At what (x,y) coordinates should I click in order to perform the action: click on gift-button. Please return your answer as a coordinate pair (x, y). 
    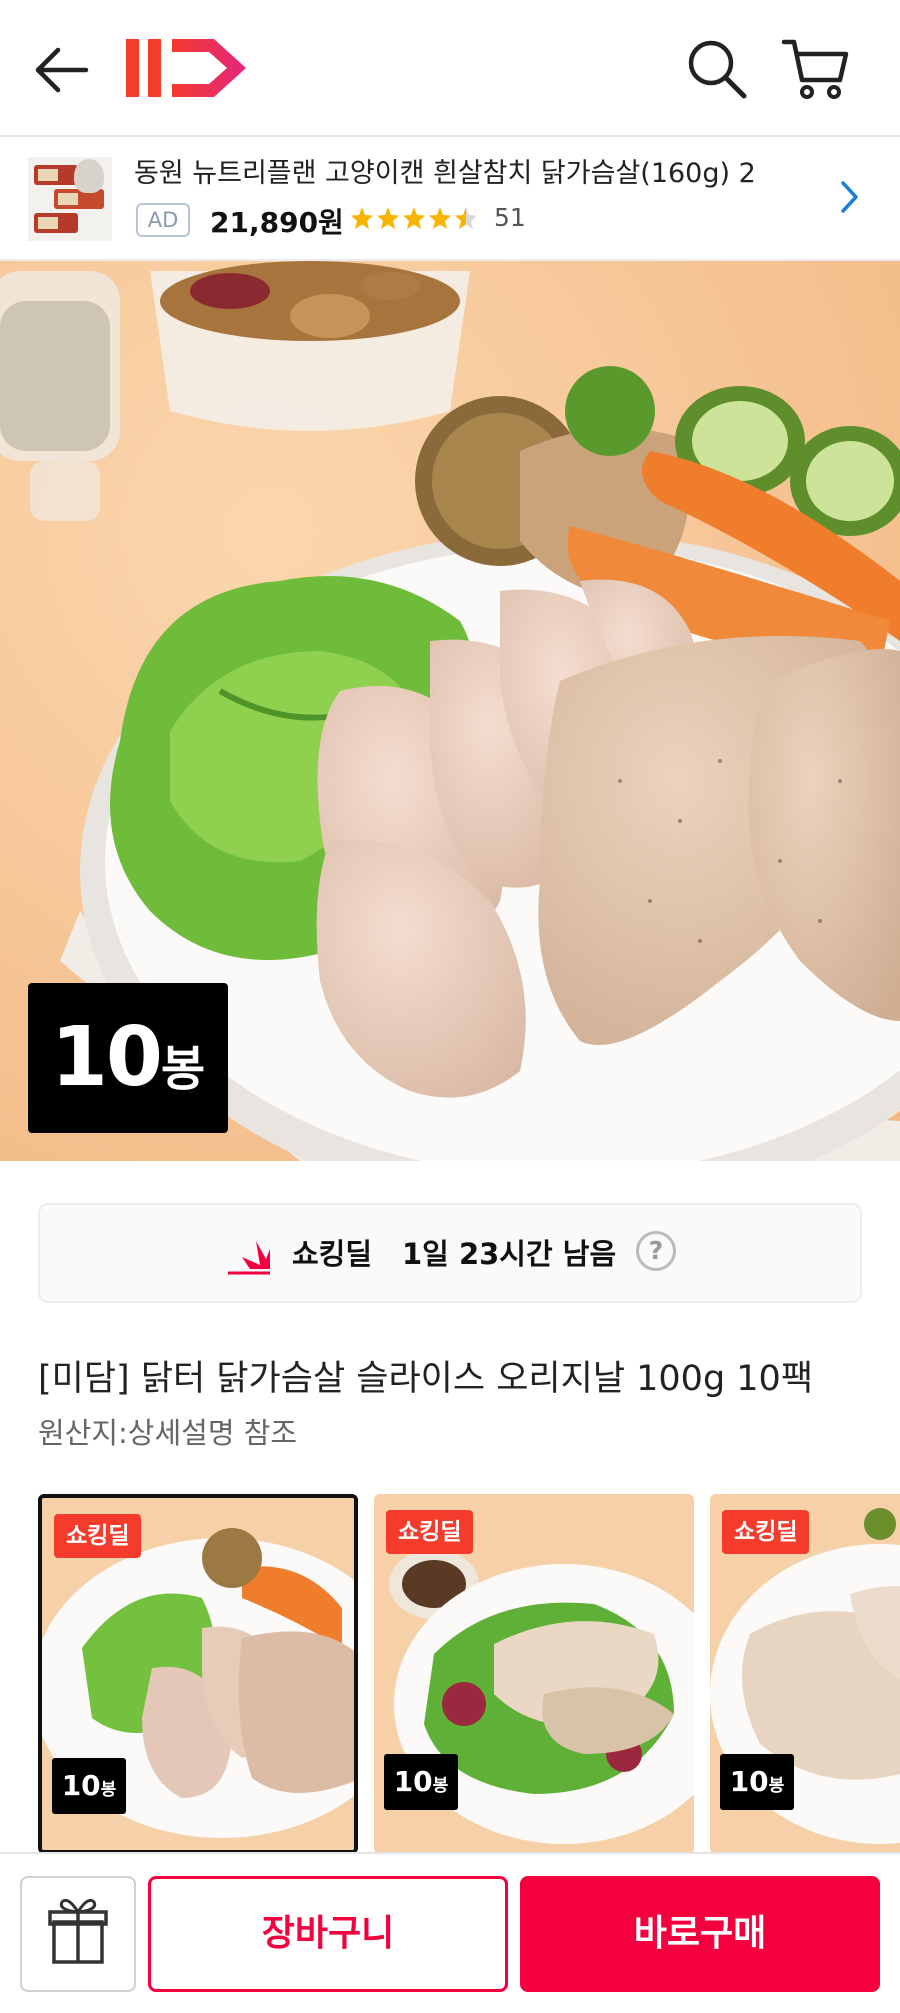
    Looking at the image, I should click on (78, 1934).